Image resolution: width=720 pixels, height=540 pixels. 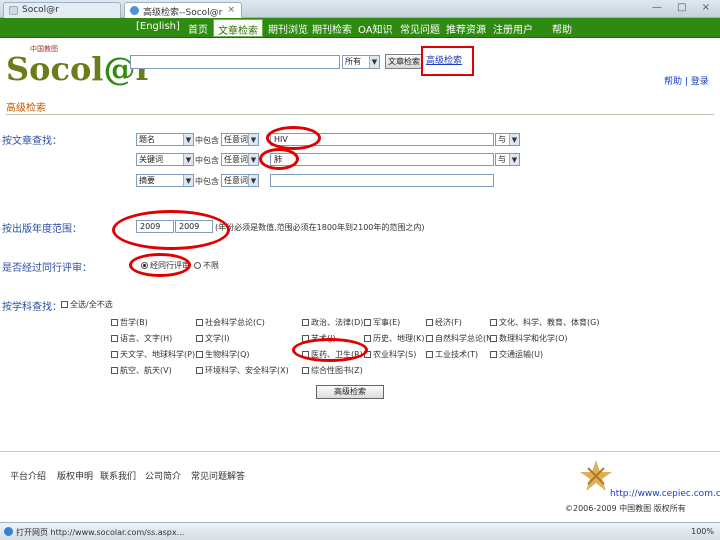 What do you see at coordinates (217, 338) in the screenshot?
I see `subject-item: 文学(I)` at bounding box center [217, 338].